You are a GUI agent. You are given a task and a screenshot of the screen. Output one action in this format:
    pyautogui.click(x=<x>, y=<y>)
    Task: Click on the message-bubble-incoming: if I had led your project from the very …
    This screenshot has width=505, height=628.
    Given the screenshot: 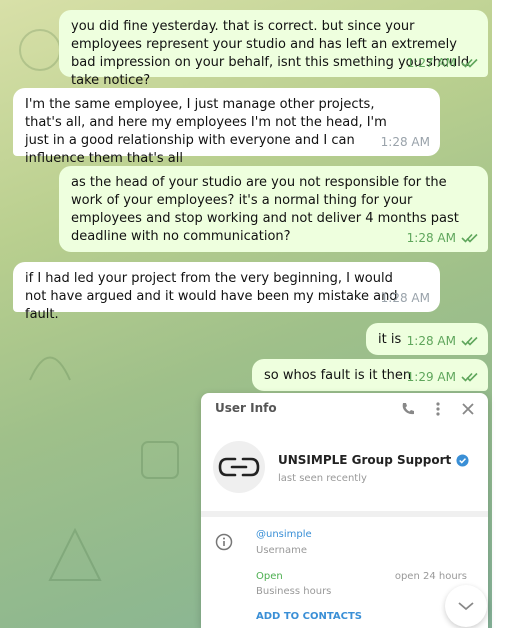 What is the action you would take?
    pyautogui.click(x=226, y=292)
    